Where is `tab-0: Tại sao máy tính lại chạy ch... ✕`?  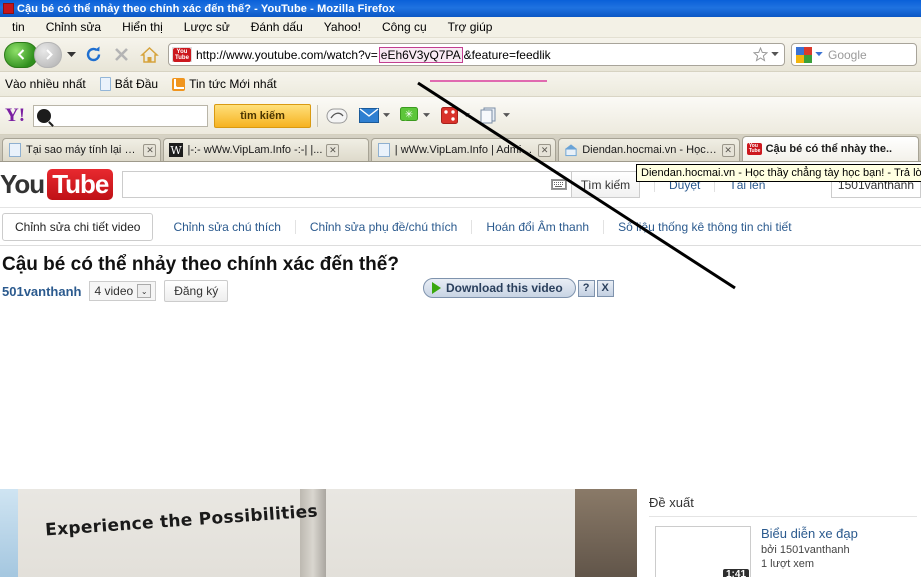 tab-0: Tại sao máy tính lại chạy ch... ✕ is located at coordinates (82, 149).